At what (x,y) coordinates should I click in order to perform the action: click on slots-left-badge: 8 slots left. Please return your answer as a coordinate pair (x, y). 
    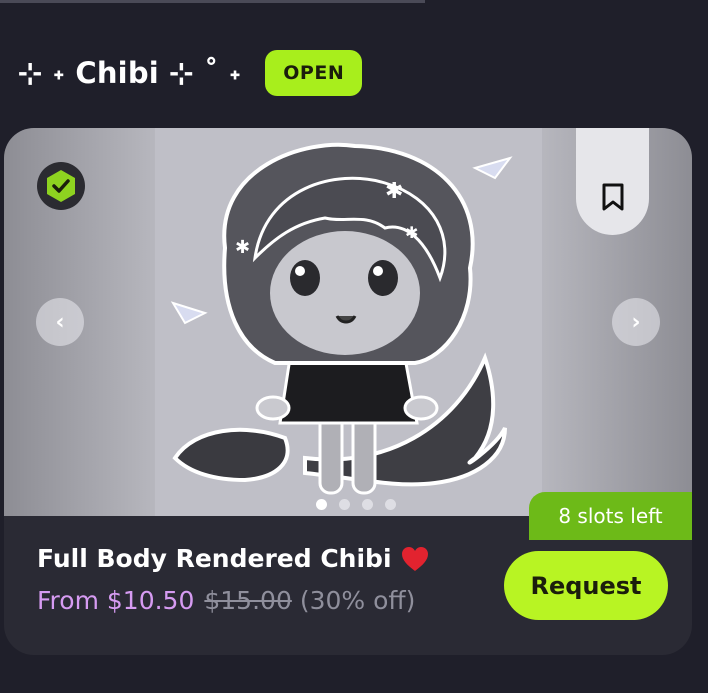
    Looking at the image, I should click on (610, 516).